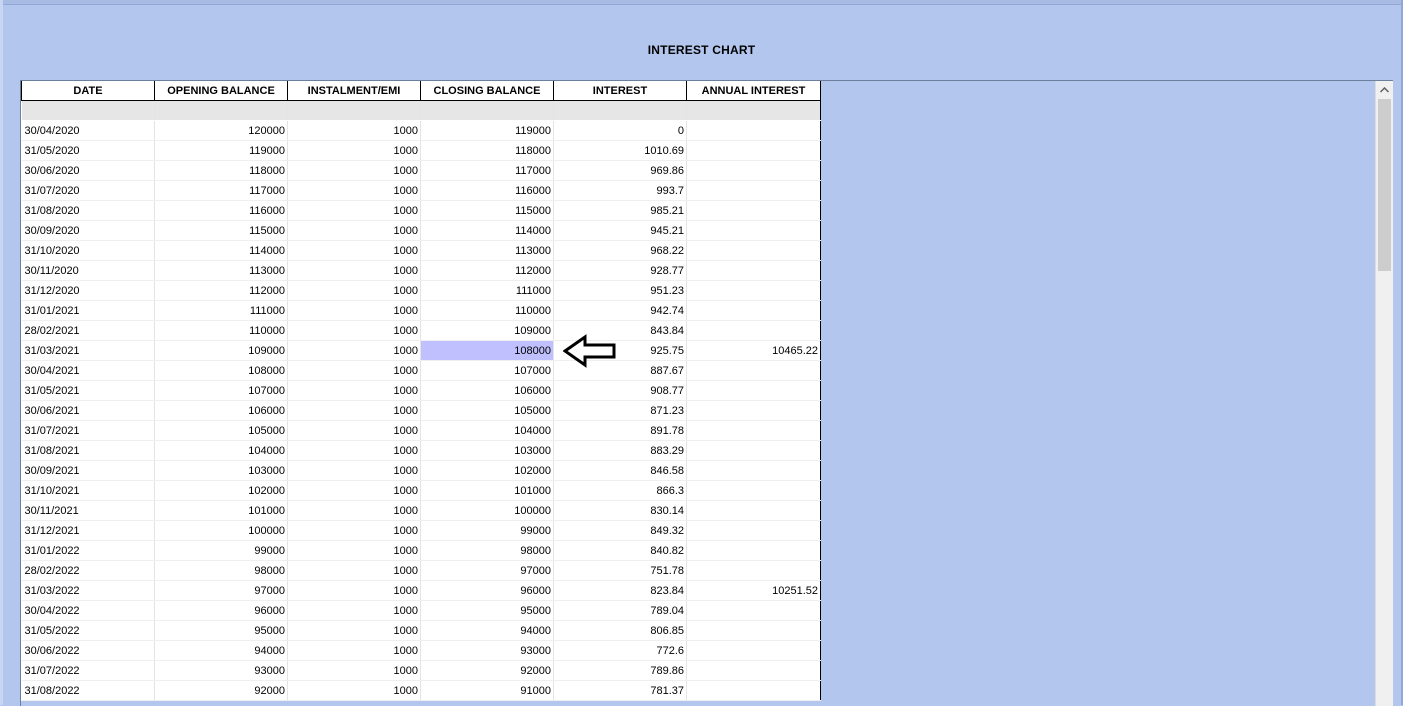 This screenshot has height=706, width=1403. Describe the element at coordinates (487, 190) in the screenshot. I see `cell-closing-balance: 116000` at that location.